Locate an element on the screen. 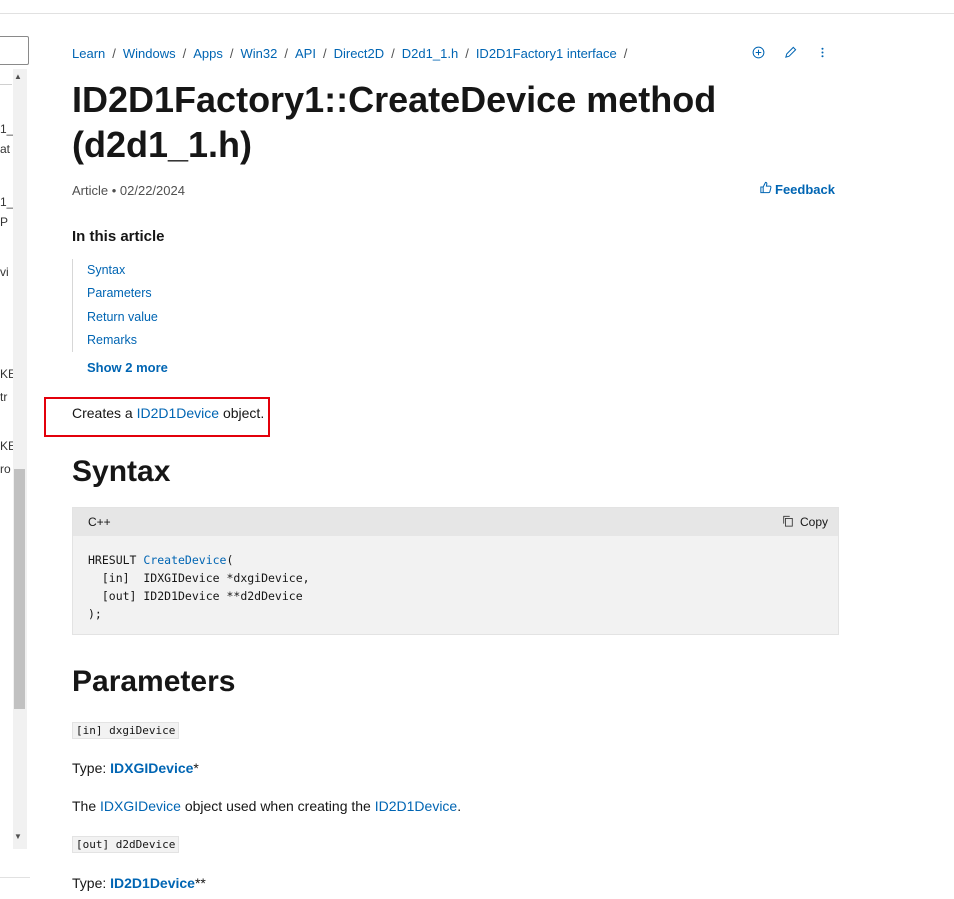 Image resolution: width=954 pixels, height=899 pixels. toc-heading: In this article is located at coordinates (118, 236).